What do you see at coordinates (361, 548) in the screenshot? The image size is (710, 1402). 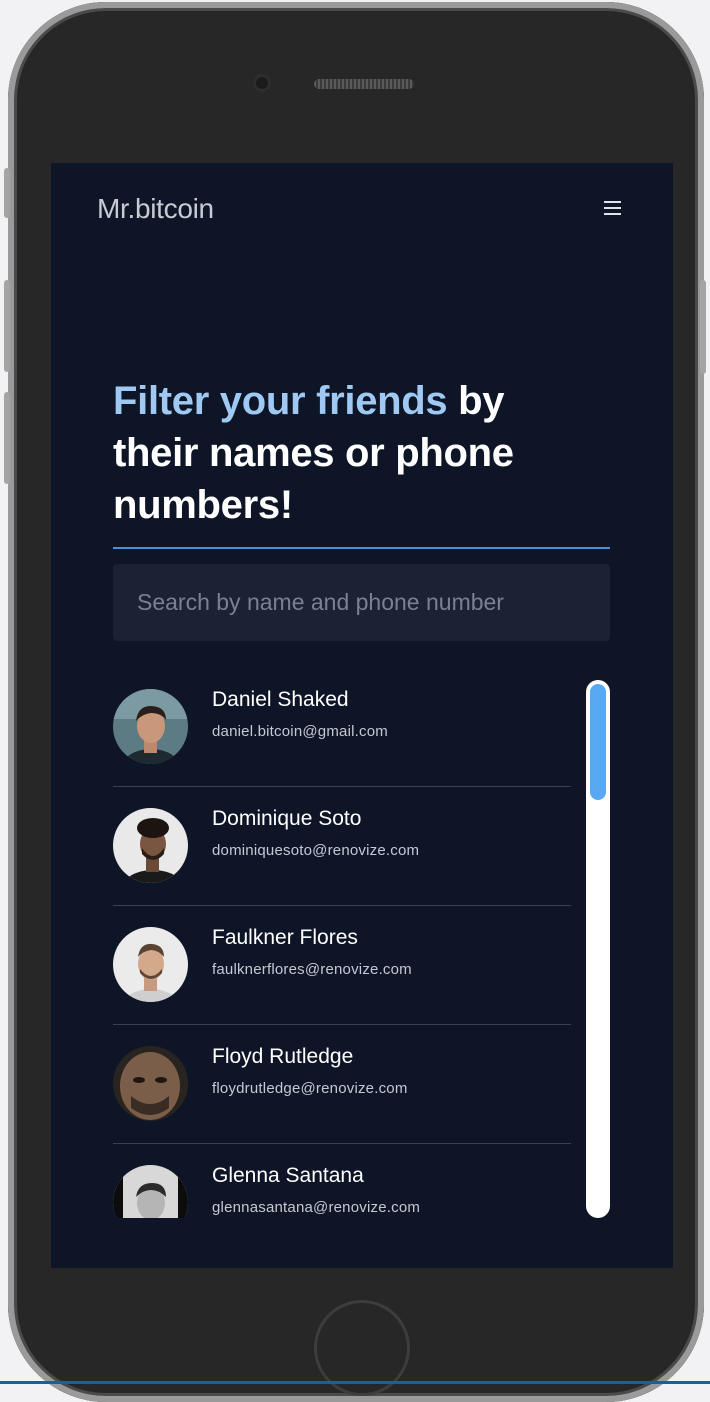 I see `title-divider` at bounding box center [361, 548].